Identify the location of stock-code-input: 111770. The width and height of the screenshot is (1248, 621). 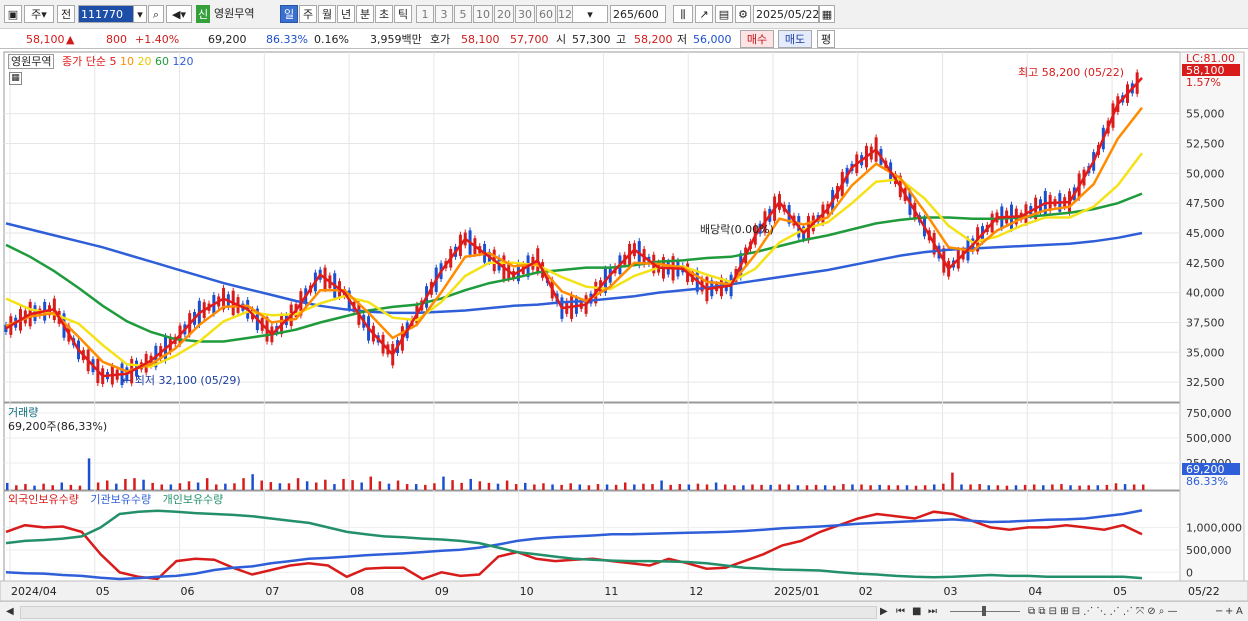
(106, 14).